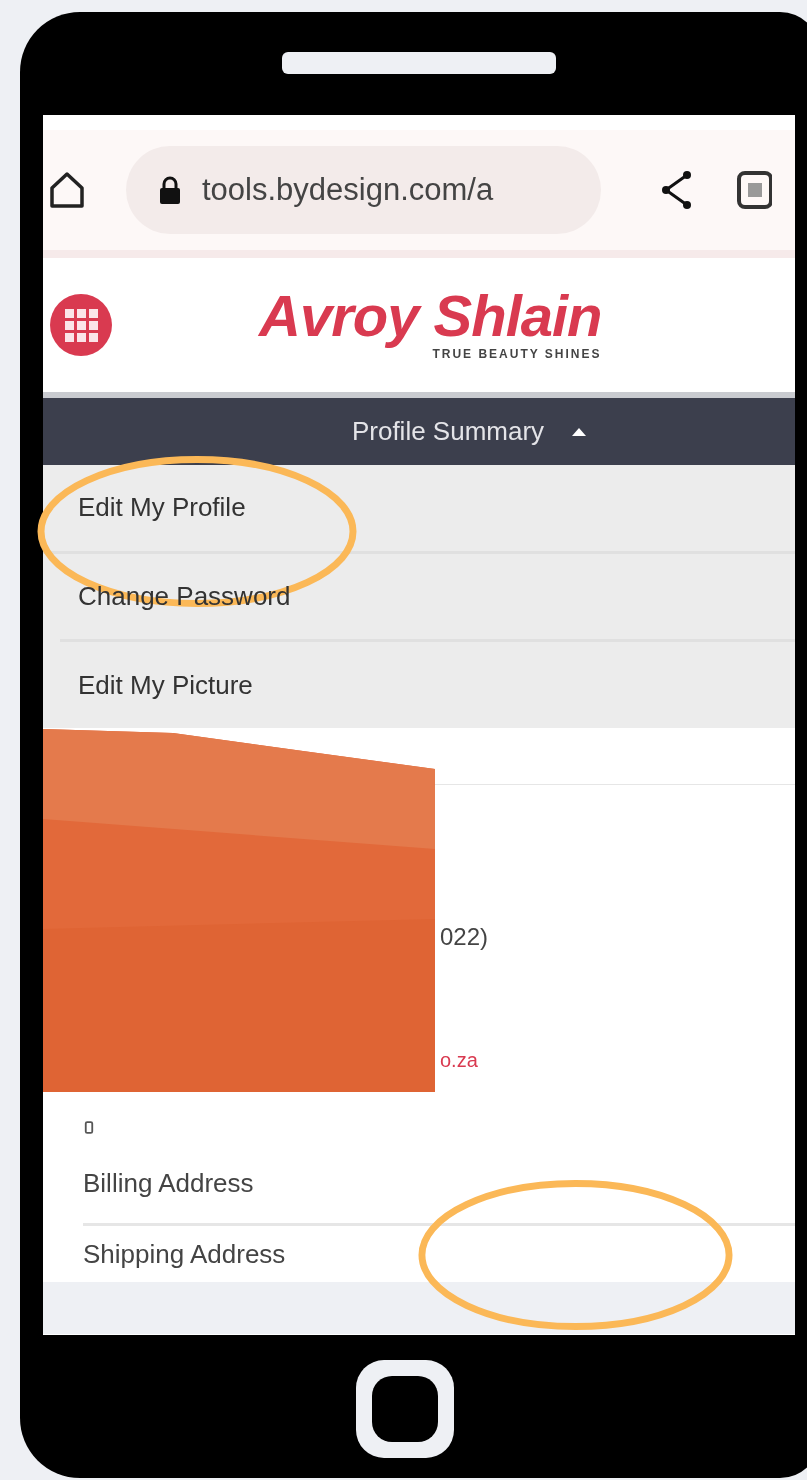  What do you see at coordinates (67, 190) in the screenshot?
I see `home-icon` at bounding box center [67, 190].